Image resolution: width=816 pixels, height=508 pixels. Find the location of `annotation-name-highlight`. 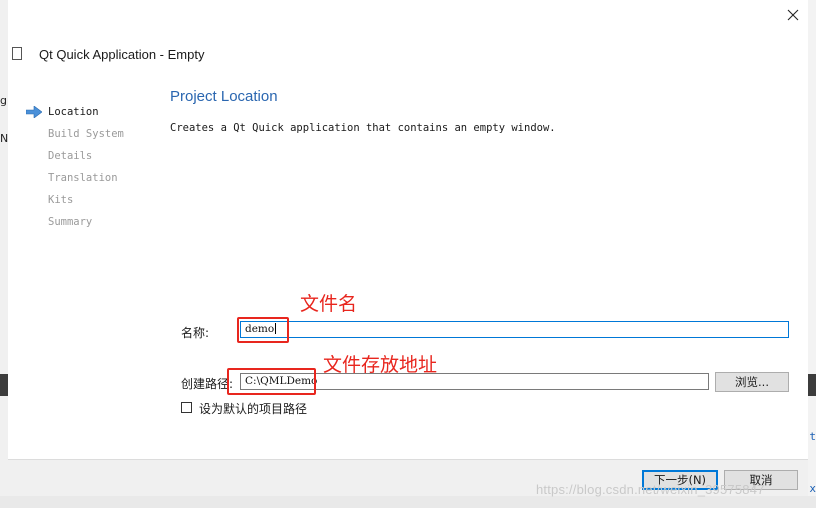

annotation-name-highlight is located at coordinates (263, 330).